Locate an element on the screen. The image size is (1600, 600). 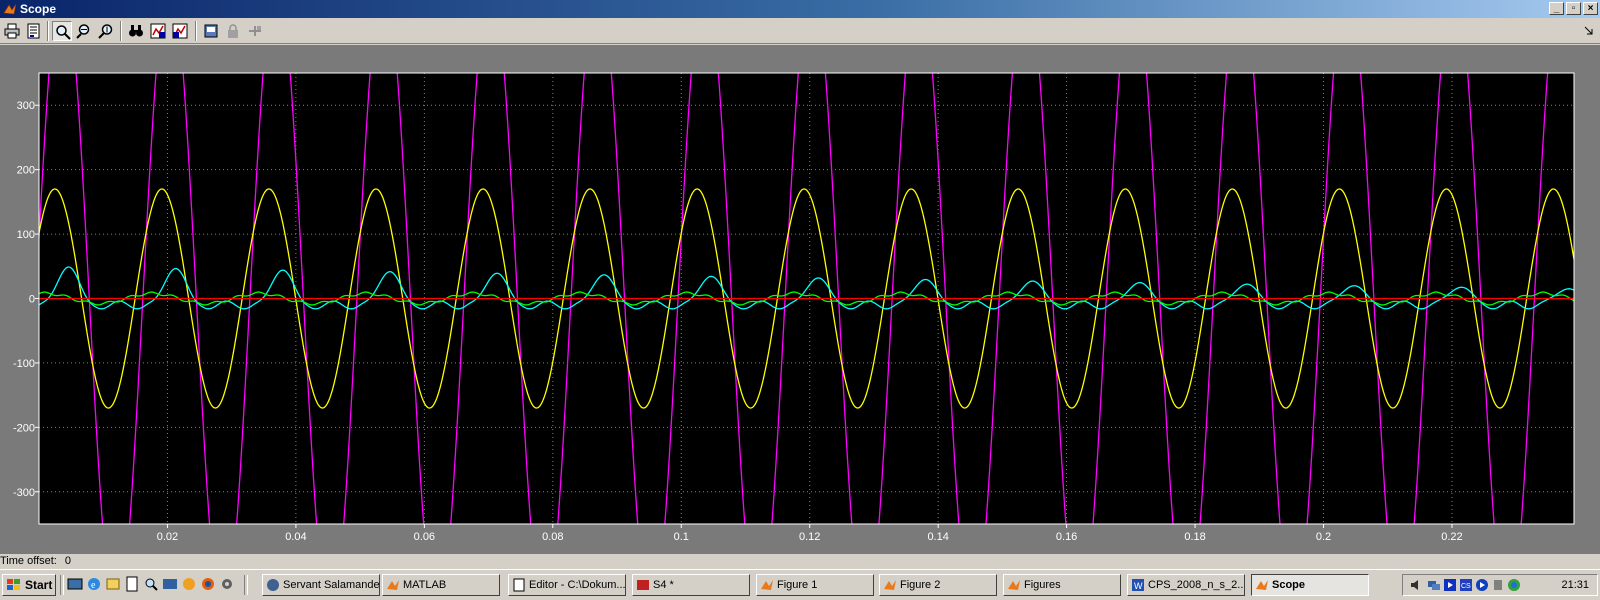
task-figures: Figures is located at coordinates (1062, 585).